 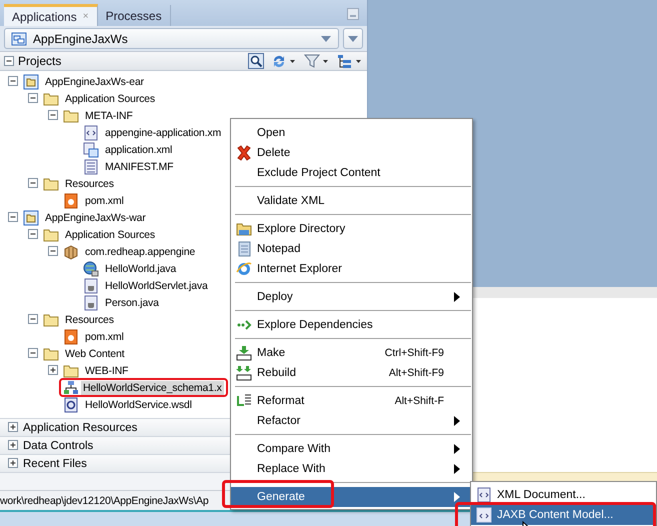 What do you see at coordinates (351, 133) in the screenshot?
I see `menu-item: Open` at bounding box center [351, 133].